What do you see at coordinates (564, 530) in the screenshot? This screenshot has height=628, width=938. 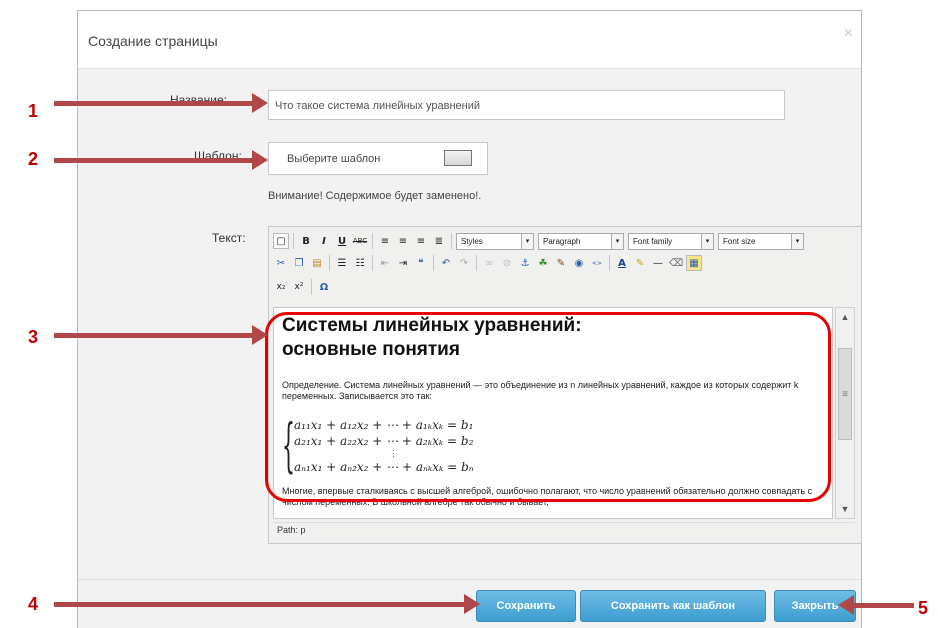 I see `editor-path-bar: Path: p` at bounding box center [564, 530].